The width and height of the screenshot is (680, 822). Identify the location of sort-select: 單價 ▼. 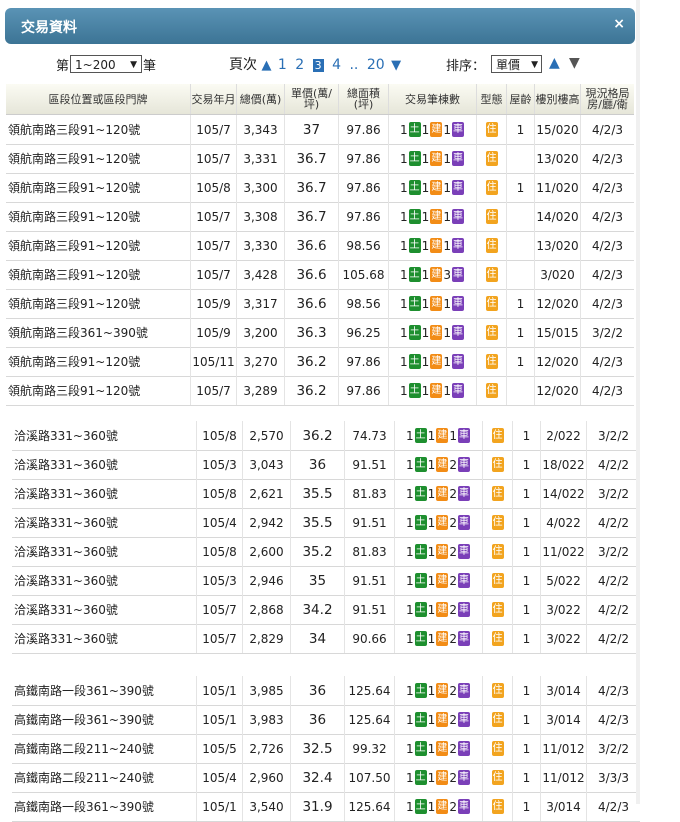
(516, 64).